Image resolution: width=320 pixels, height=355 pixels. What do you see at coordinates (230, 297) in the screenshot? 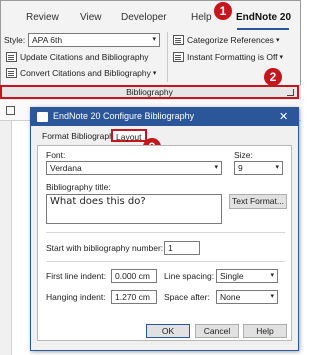
I see `space-after-value: None` at bounding box center [230, 297].